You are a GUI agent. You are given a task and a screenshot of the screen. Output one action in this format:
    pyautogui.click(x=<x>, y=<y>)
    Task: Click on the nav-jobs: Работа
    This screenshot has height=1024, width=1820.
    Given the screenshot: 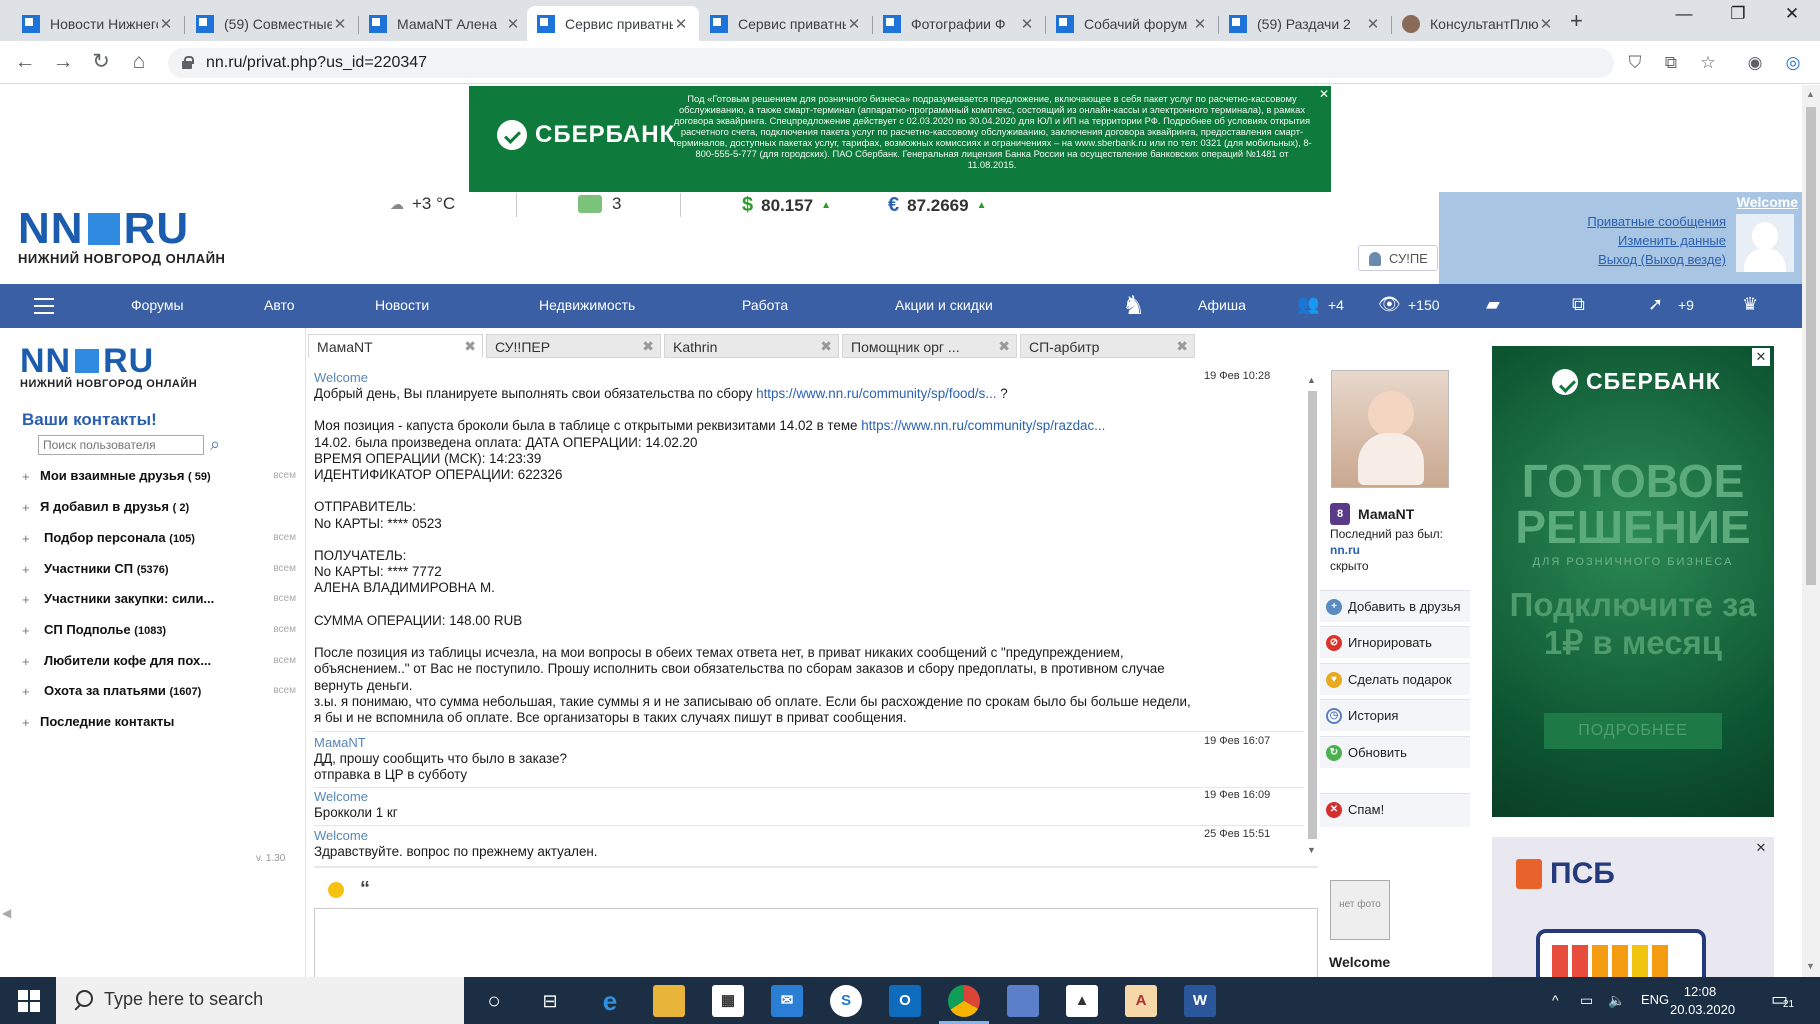 What is the action you would take?
    pyautogui.click(x=765, y=305)
    